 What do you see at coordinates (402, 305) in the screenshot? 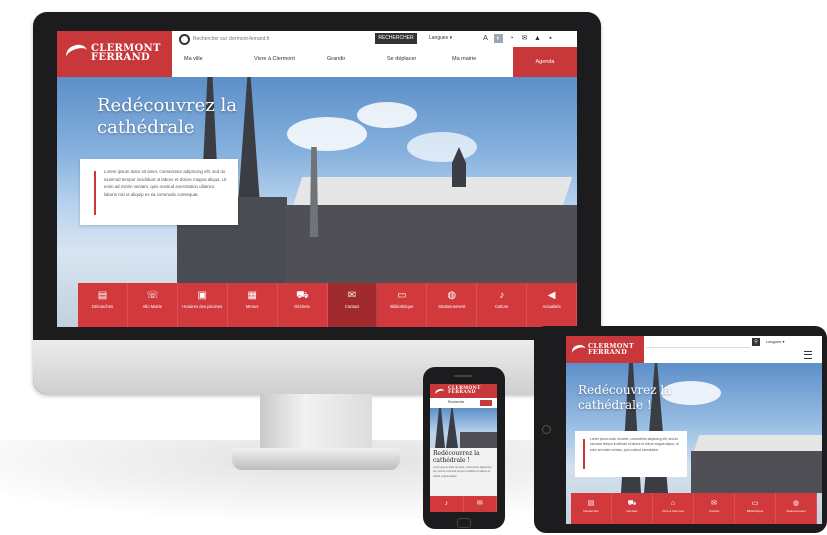
I see `quick-link-bibliotheque: ▭ Bibliothèque` at bounding box center [402, 305].